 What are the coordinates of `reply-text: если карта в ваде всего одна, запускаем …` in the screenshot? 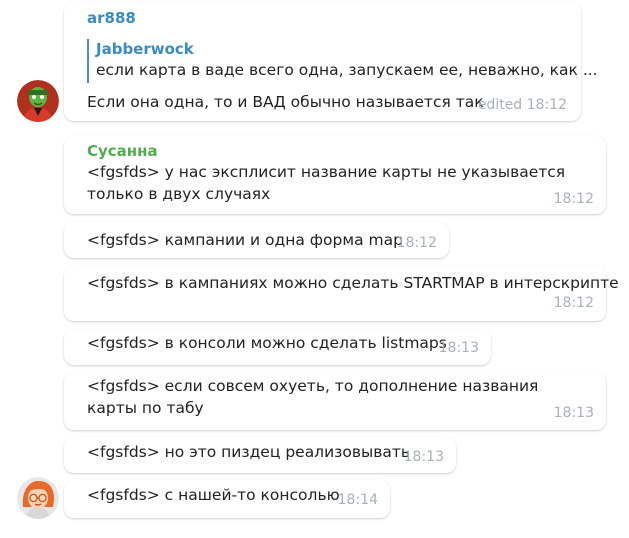 It's located at (347, 70).